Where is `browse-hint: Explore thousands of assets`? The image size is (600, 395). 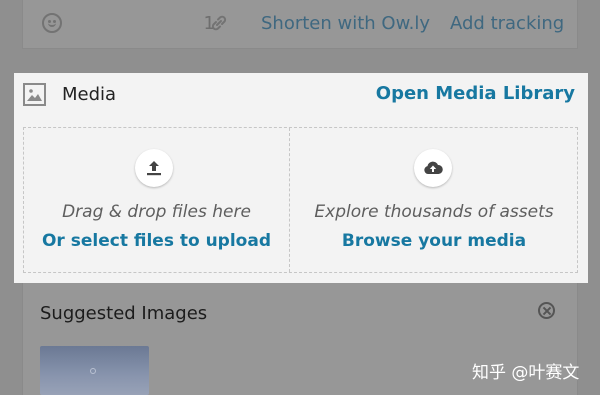
browse-hint: Explore thousands of assets is located at coordinates (434, 212).